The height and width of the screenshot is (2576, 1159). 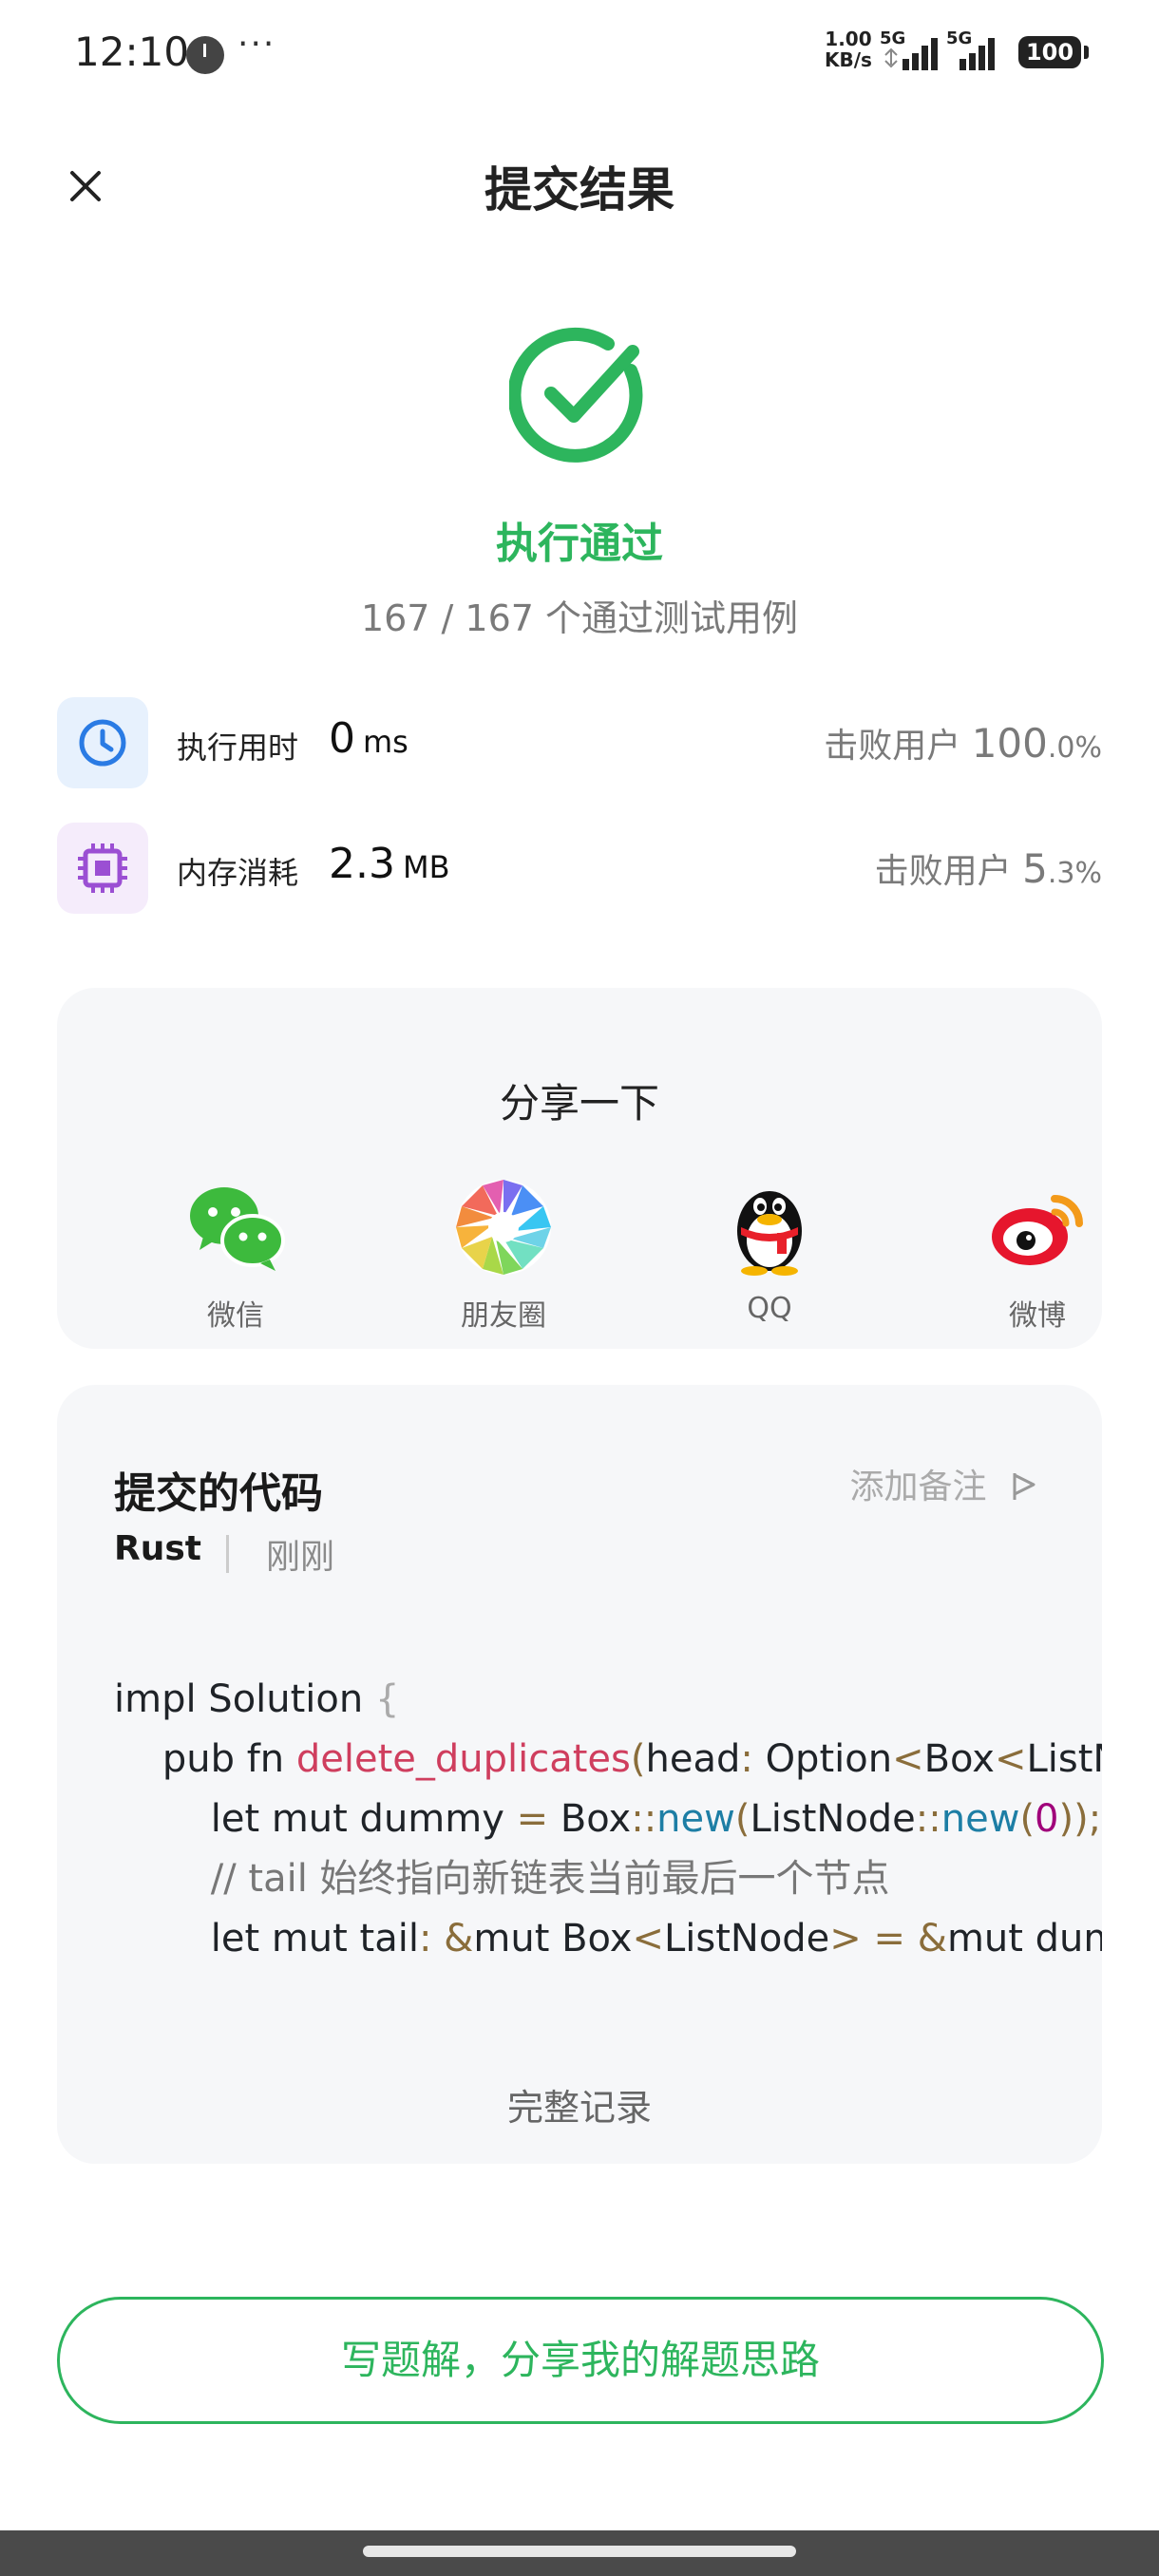 What do you see at coordinates (238, 873) in the screenshot?
I see `memory-label: 内存消耗` at bounding box center [238, 873].